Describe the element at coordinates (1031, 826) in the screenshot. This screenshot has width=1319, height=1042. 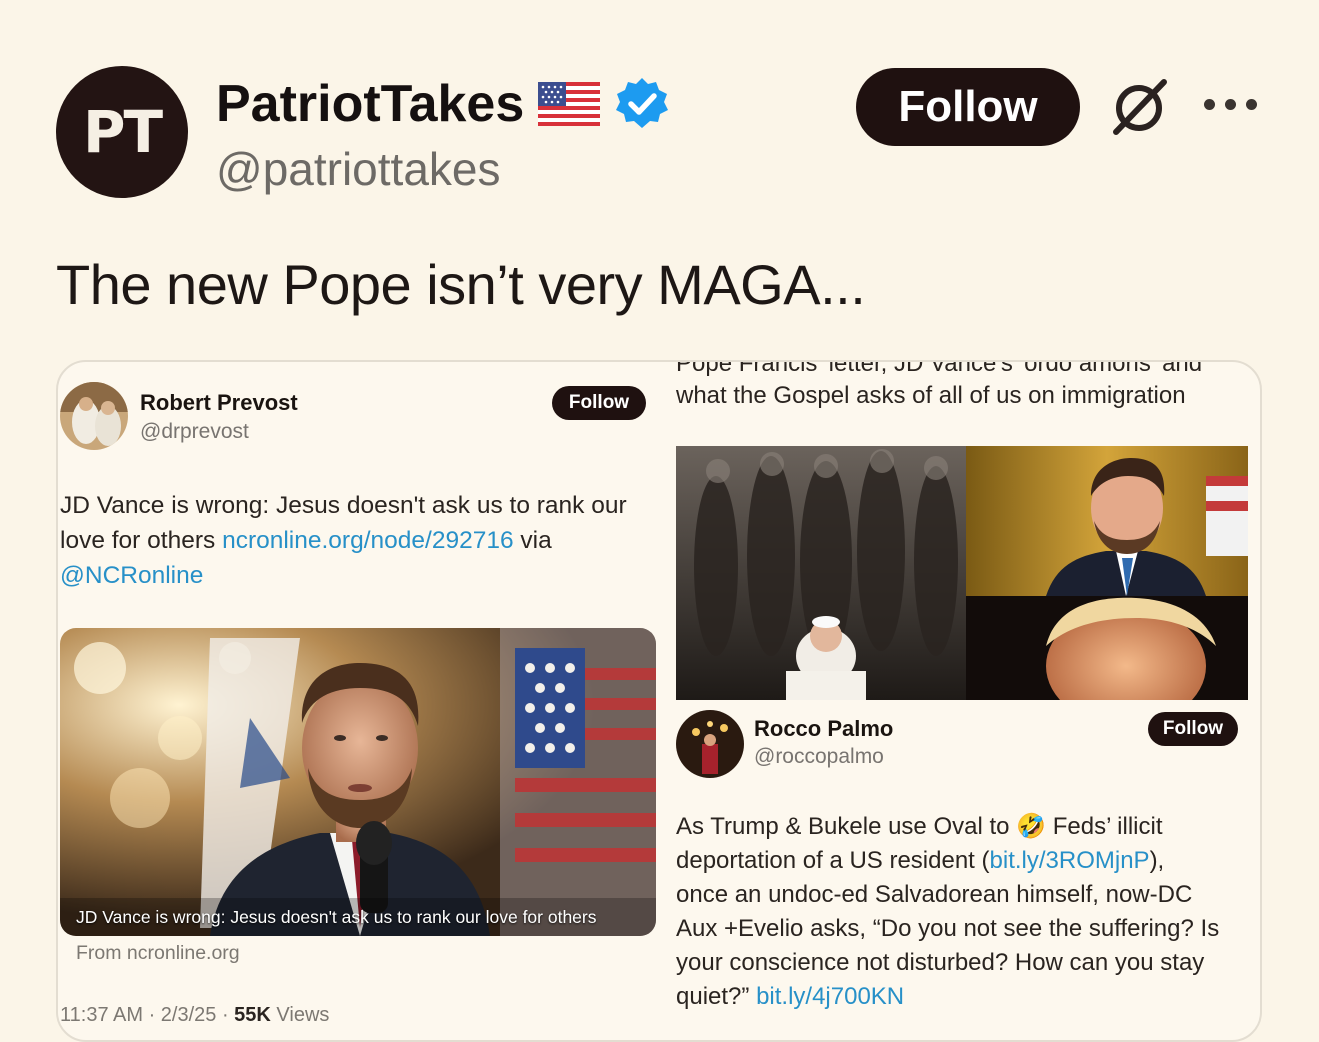
I see `laughing-emoji-icon: 🤣` at that location.